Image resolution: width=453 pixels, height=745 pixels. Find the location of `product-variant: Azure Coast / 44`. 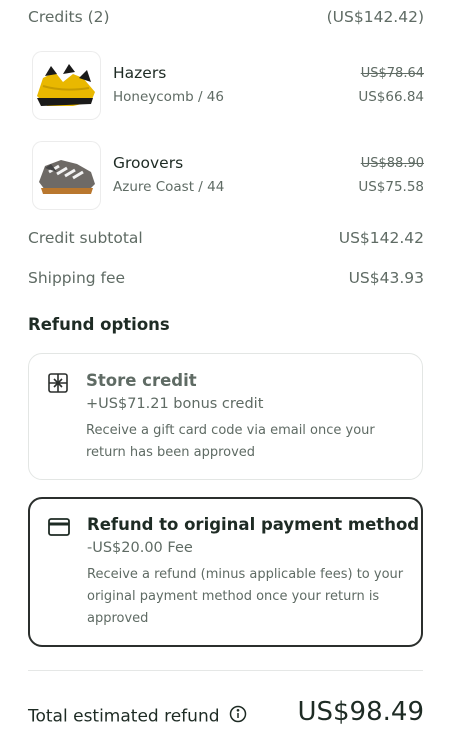

product-variant: Azure Coast / 44 is located at coordinates (169, 187).